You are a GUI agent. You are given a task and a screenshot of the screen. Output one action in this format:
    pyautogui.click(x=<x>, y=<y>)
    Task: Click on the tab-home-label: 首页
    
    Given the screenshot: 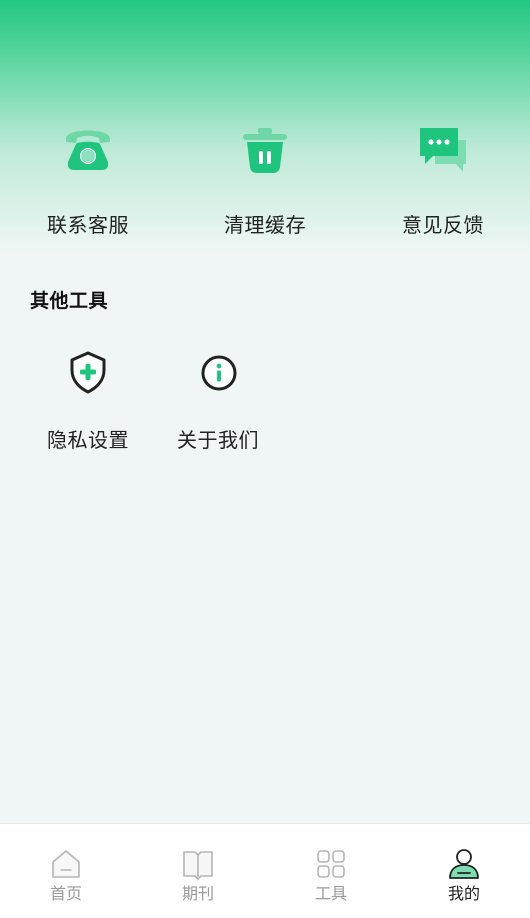 What is the action you would take?
    pyautogui.click(x=65, y=893)
    